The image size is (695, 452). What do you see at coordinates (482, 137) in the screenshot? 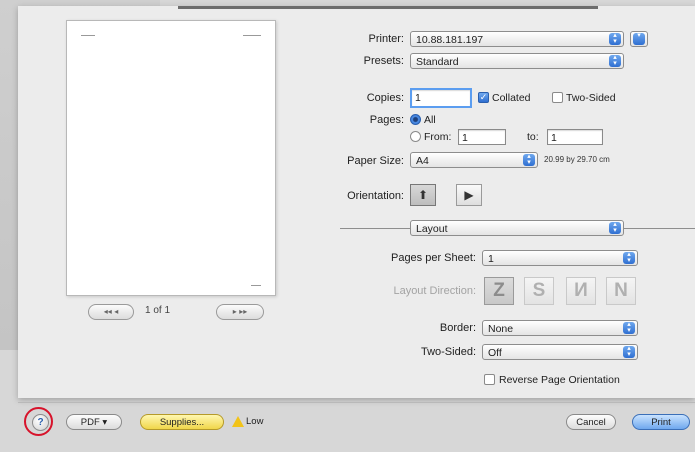
I see `pages-from-field: 1` at bounding box center [482, 137].